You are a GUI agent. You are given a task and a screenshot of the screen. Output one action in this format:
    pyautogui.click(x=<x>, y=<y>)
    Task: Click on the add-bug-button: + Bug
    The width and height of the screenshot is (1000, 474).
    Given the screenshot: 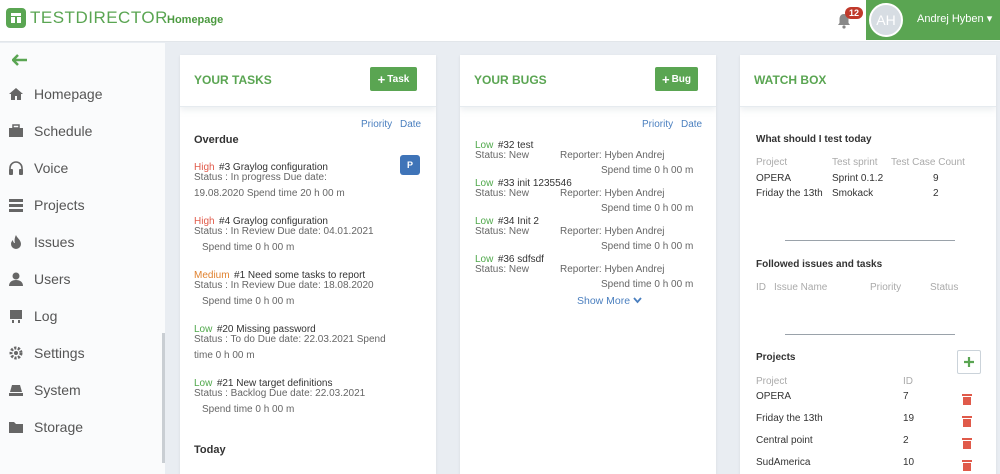 What is the action you would take?
    pyautogui.click(x=676, y=79)
    